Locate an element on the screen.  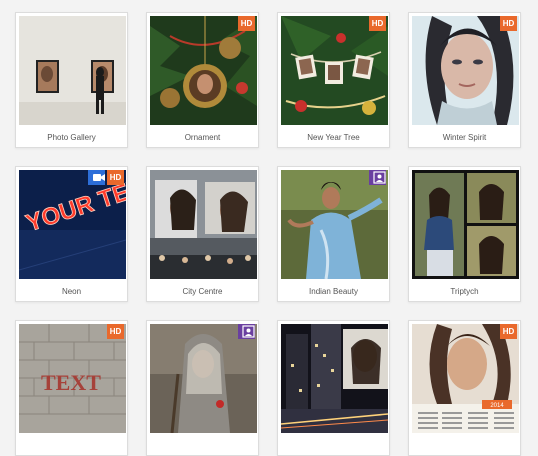
winter-spirit-image is located at coordinates (465, 70).